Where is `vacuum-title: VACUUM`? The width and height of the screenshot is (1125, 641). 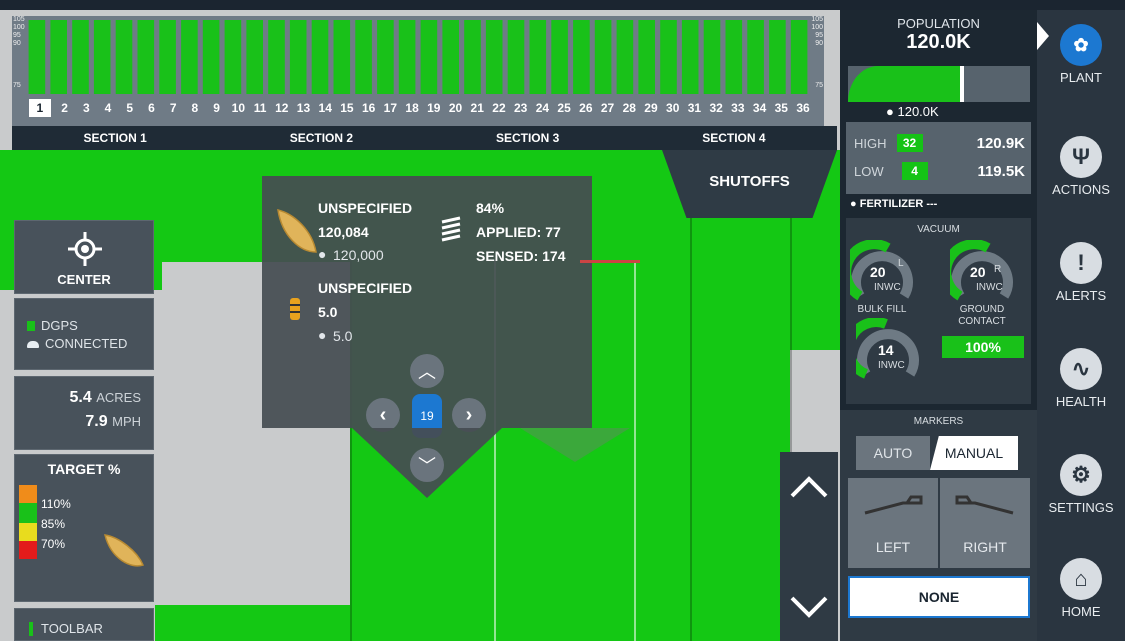 vacuum-title: VACUUM is located at coordinates (938, 229).